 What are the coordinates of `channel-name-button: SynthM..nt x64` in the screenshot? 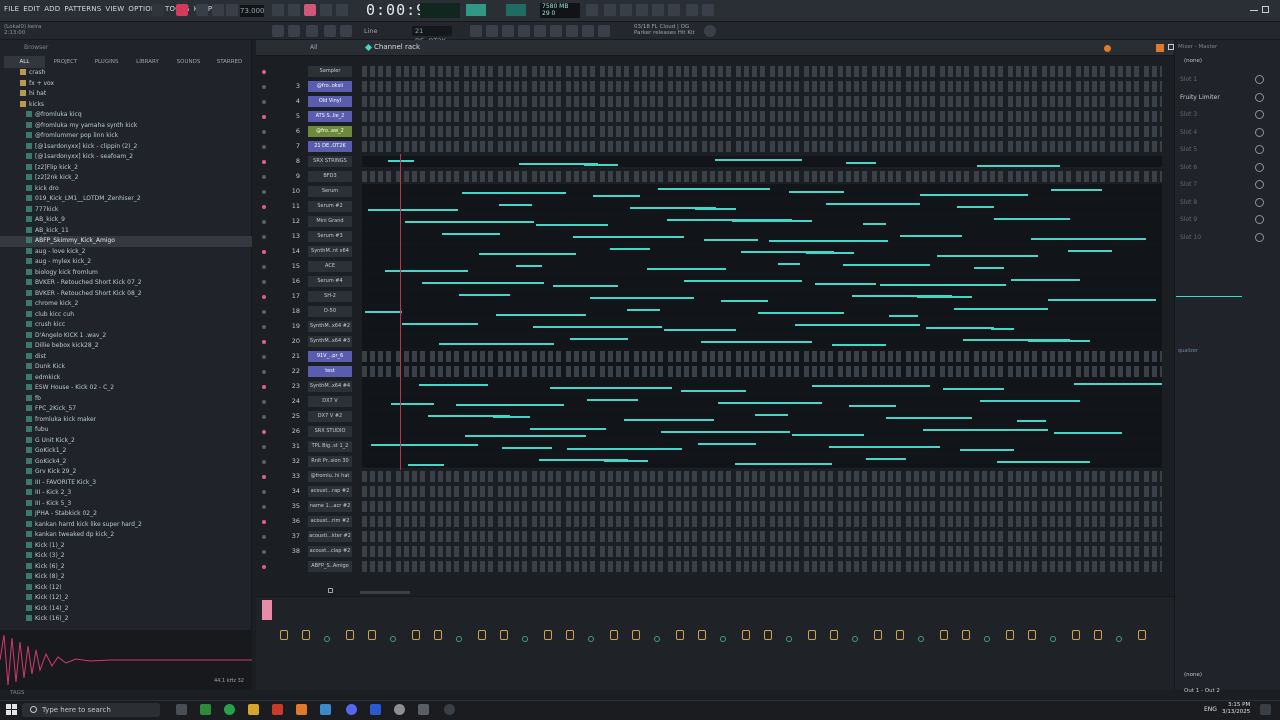 It's located at (330, 251).